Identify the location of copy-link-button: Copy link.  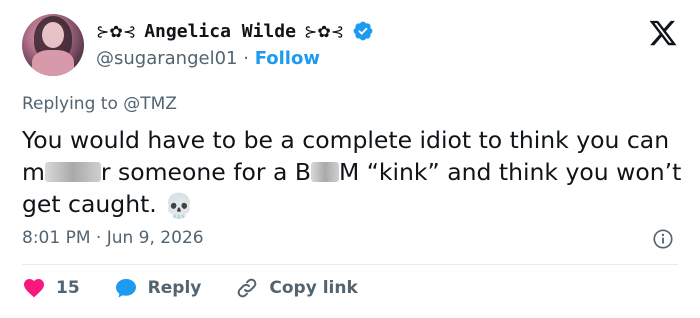
(296, 288).